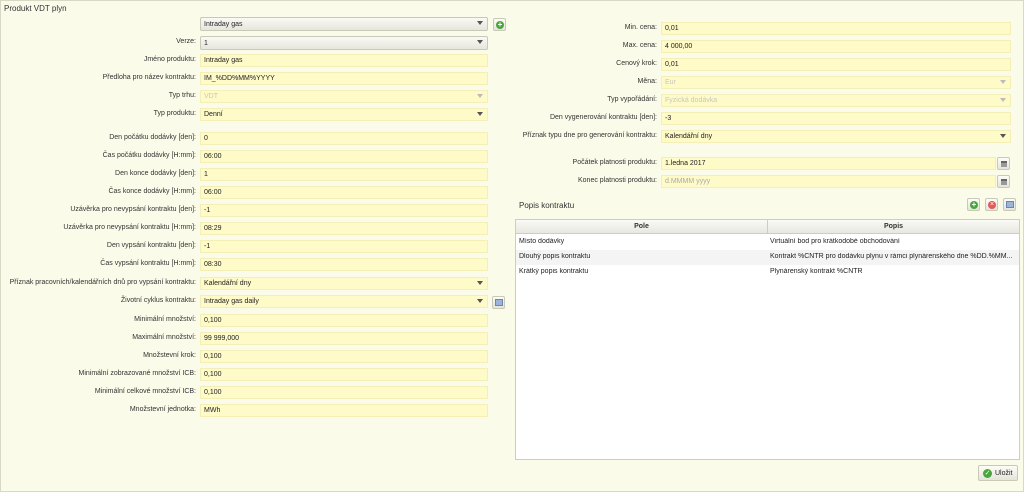 Image resolution: width=1024 pixels, height=492 pixels. Describe the element at coordinates (828, 181) in the screenshot. I see `validity-end-field: d.MMMM yyyy` at that location.